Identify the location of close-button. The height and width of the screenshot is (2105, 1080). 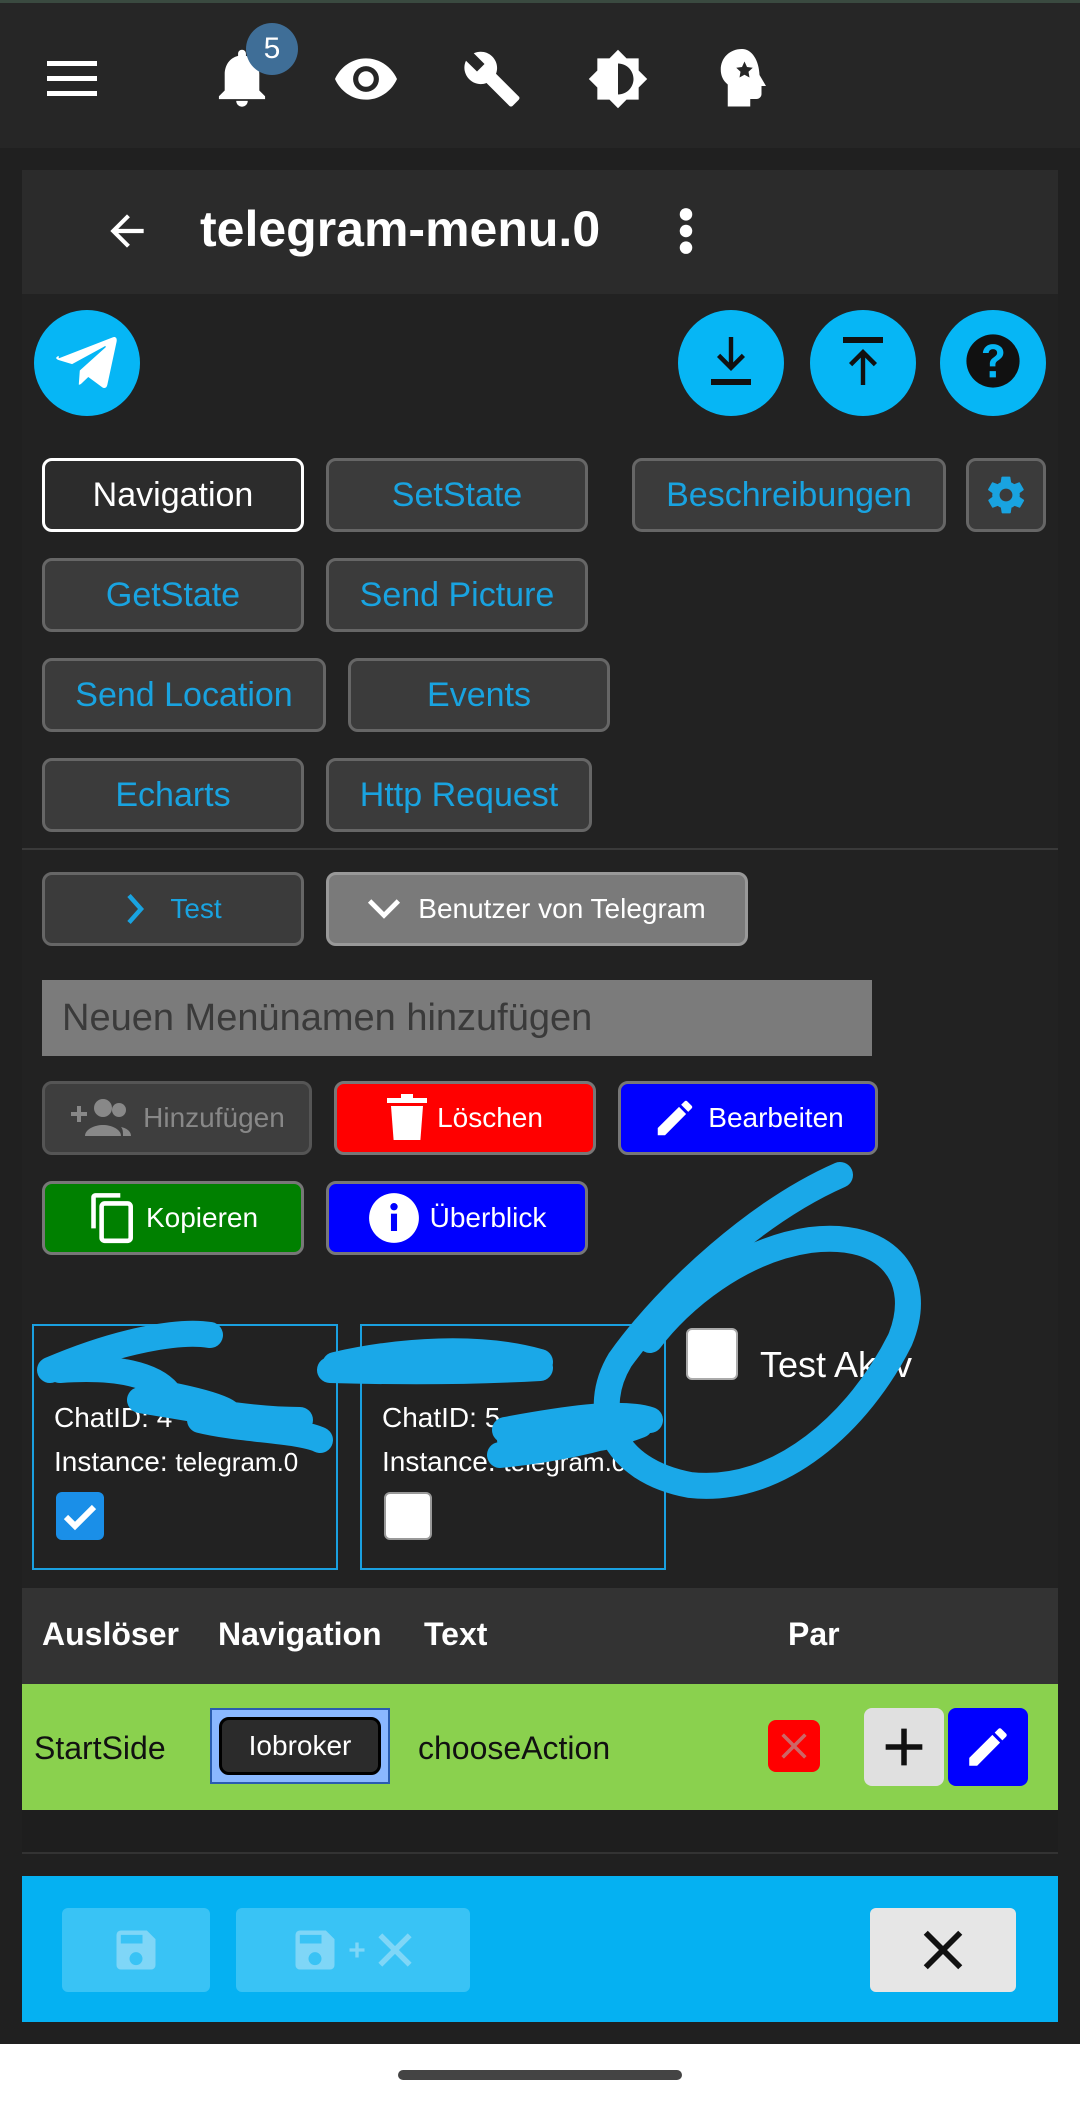
(943, 1950).